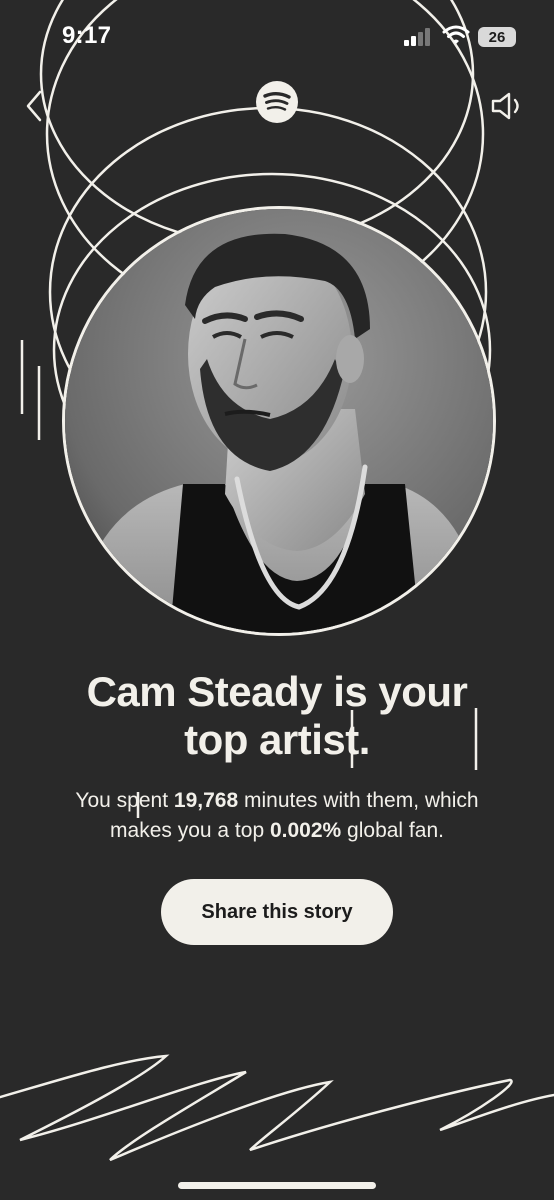 This screenshot has height=1200, width=554. Describe the element at coordinates (204, 691) in the screenshot. I see `artist-name: Cam Steady` at that location.